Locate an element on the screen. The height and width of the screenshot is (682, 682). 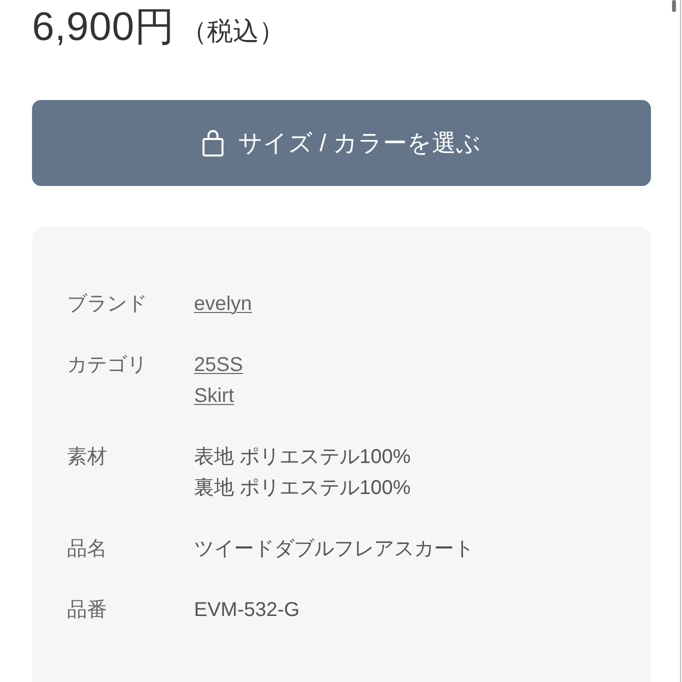
detail-link: evelyn is located at coordinates (223, 304).